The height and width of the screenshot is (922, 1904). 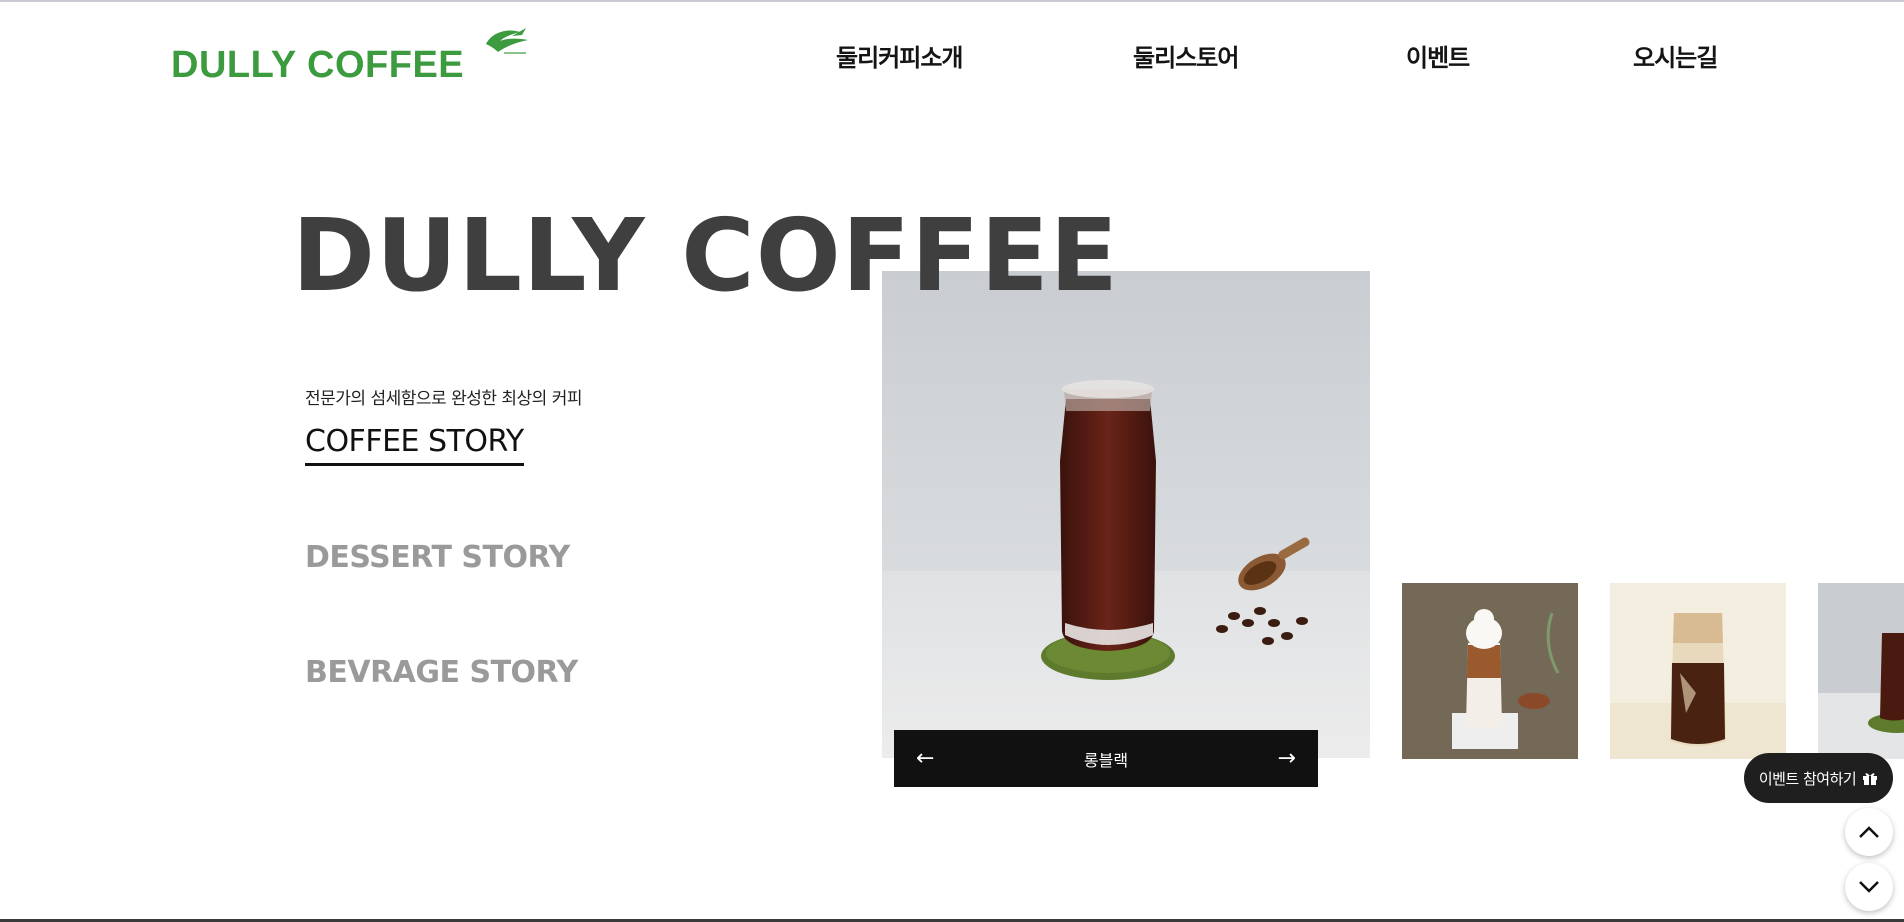 I want to click on top-border, so click(x=952, y=1).